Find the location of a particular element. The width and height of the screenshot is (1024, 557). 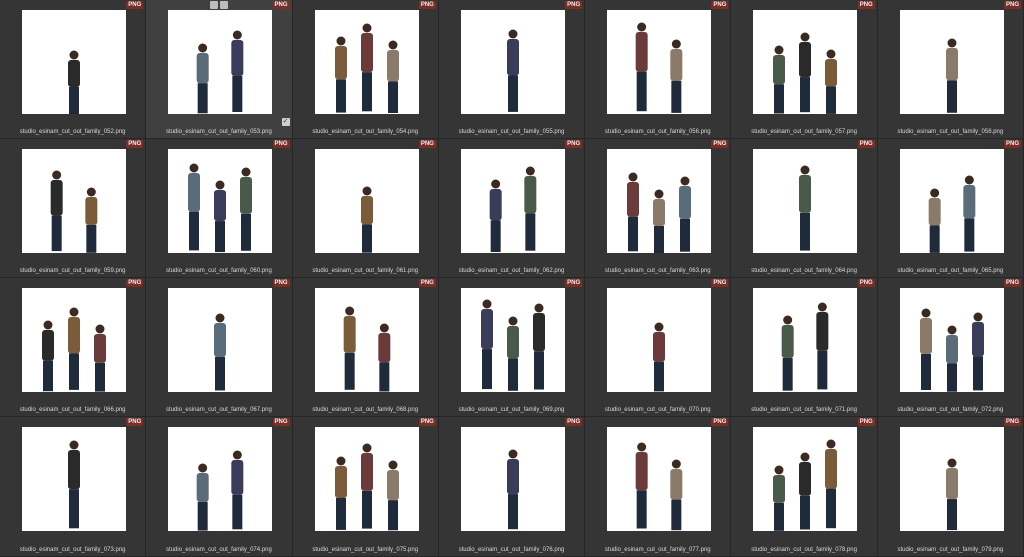

file-name-label: studio_esinam_cut_out_family_058.png is located at coordinates (950, 132).